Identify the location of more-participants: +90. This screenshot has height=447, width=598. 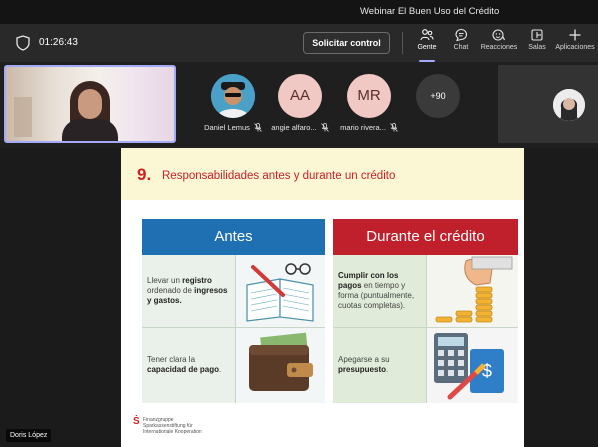
(438, 96).